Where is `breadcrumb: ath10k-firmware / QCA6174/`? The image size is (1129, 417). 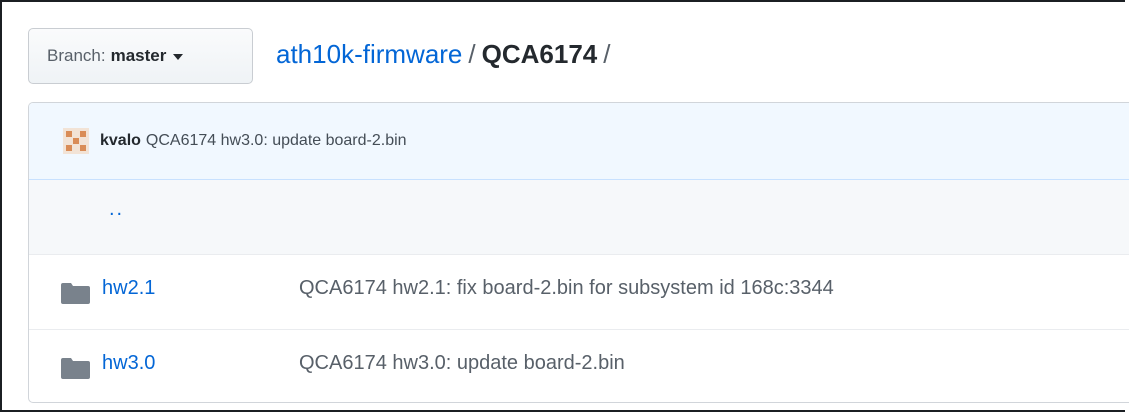 breadcrumb: ath10k-firmware / QCA6174/ is located at coordinates (446, 54).